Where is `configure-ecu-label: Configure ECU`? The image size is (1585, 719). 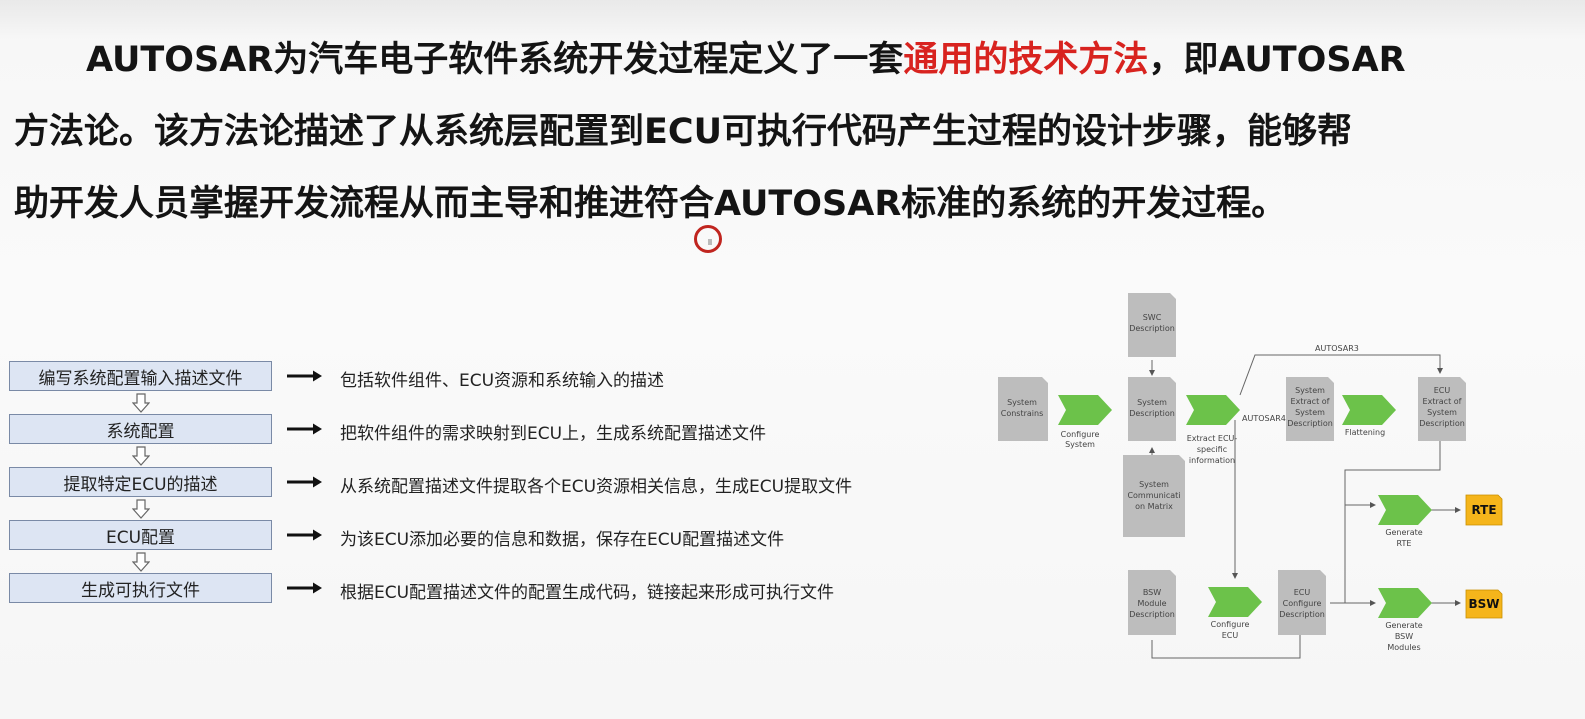
configure-ecu-label: Configure ECU is located at coordinates (1230, 630).